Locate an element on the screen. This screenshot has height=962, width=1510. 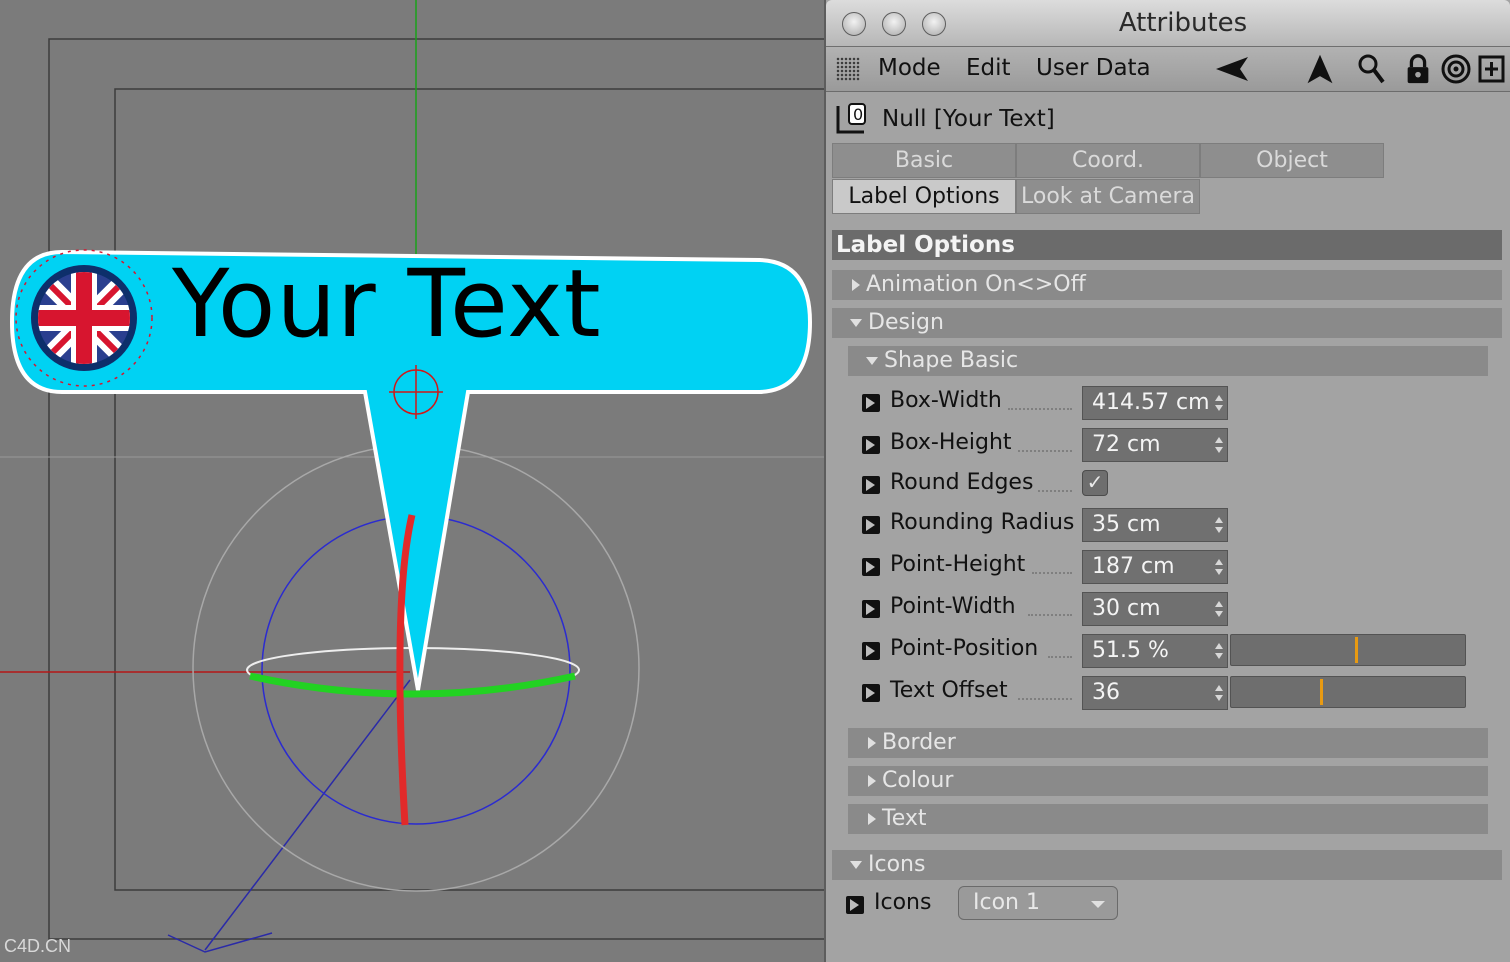
rotation-band-green is located at coordinates (412, 685).